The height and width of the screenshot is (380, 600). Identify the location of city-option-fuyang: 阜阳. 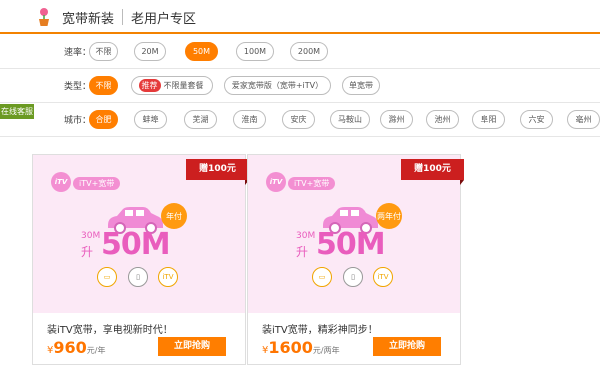
(488, 119).